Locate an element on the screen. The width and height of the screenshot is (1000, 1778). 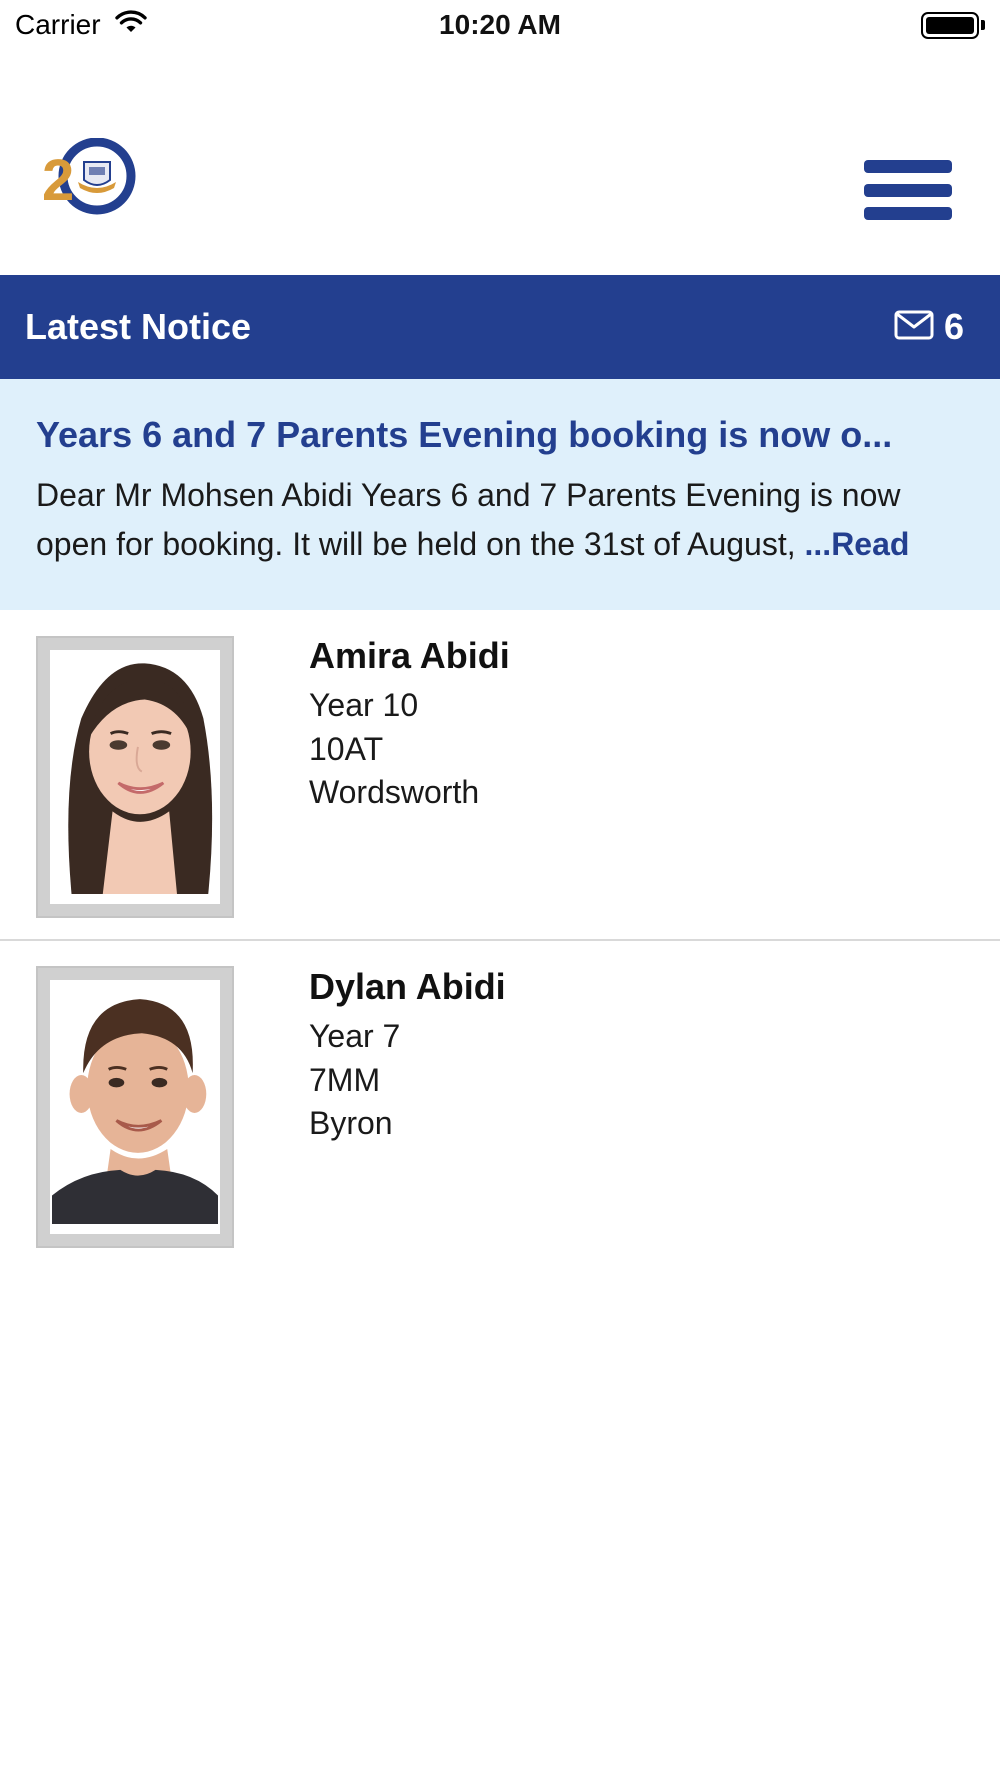
notice-inbox-button: 6 is located at coordinates (929, 327).